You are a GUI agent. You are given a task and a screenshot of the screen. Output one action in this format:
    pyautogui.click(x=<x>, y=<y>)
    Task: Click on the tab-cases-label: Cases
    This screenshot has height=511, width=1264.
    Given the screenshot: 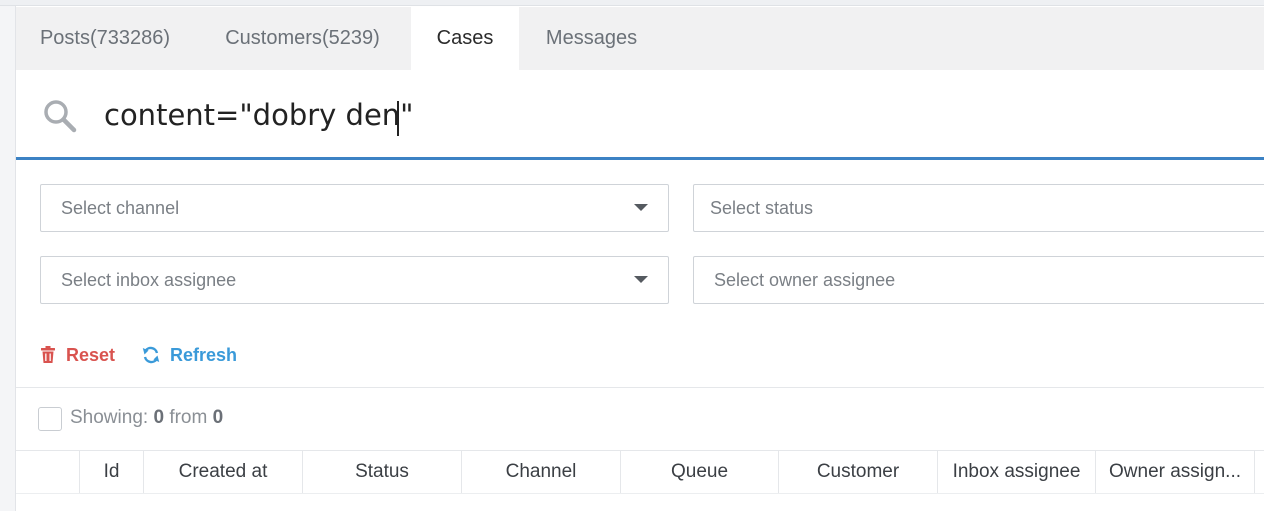 What is the action you would take?
    pyautogui.click(x=465, y=38)
    